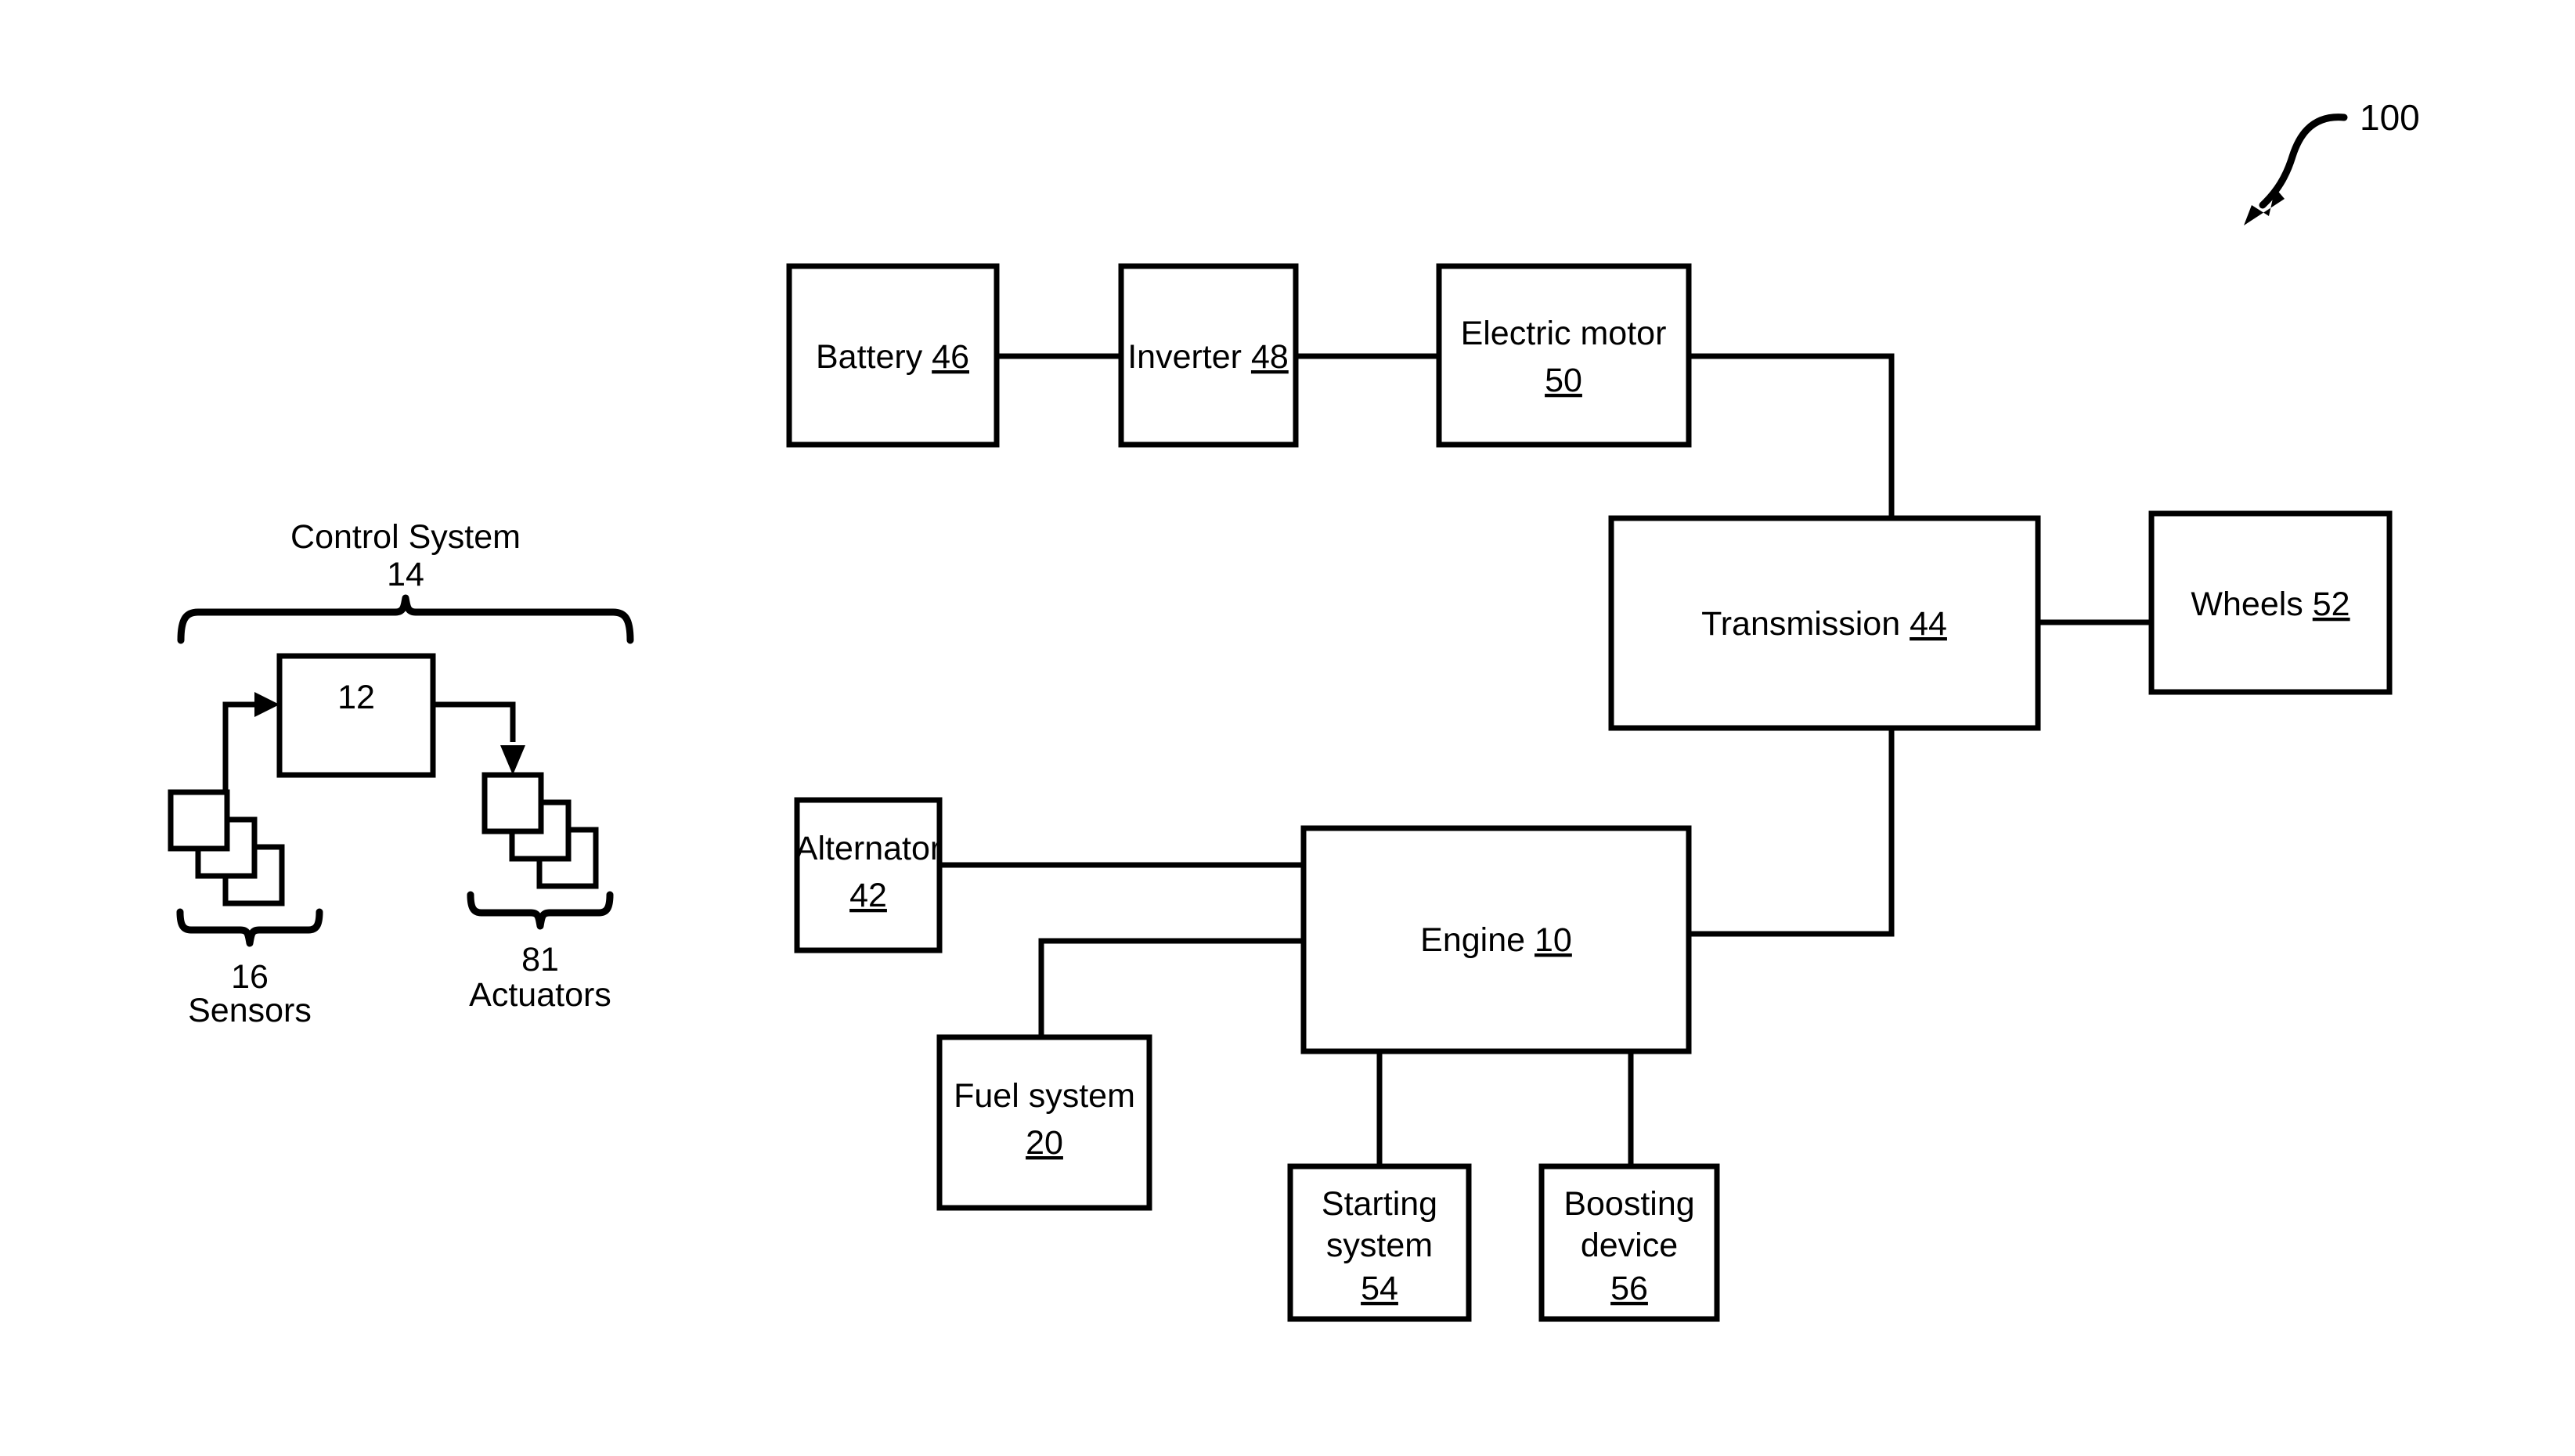 Image resolution: width=2575 pixels, height=1456 pixels. I want to click on inverter-label-group: Inverter 48, so click(1208, 357).